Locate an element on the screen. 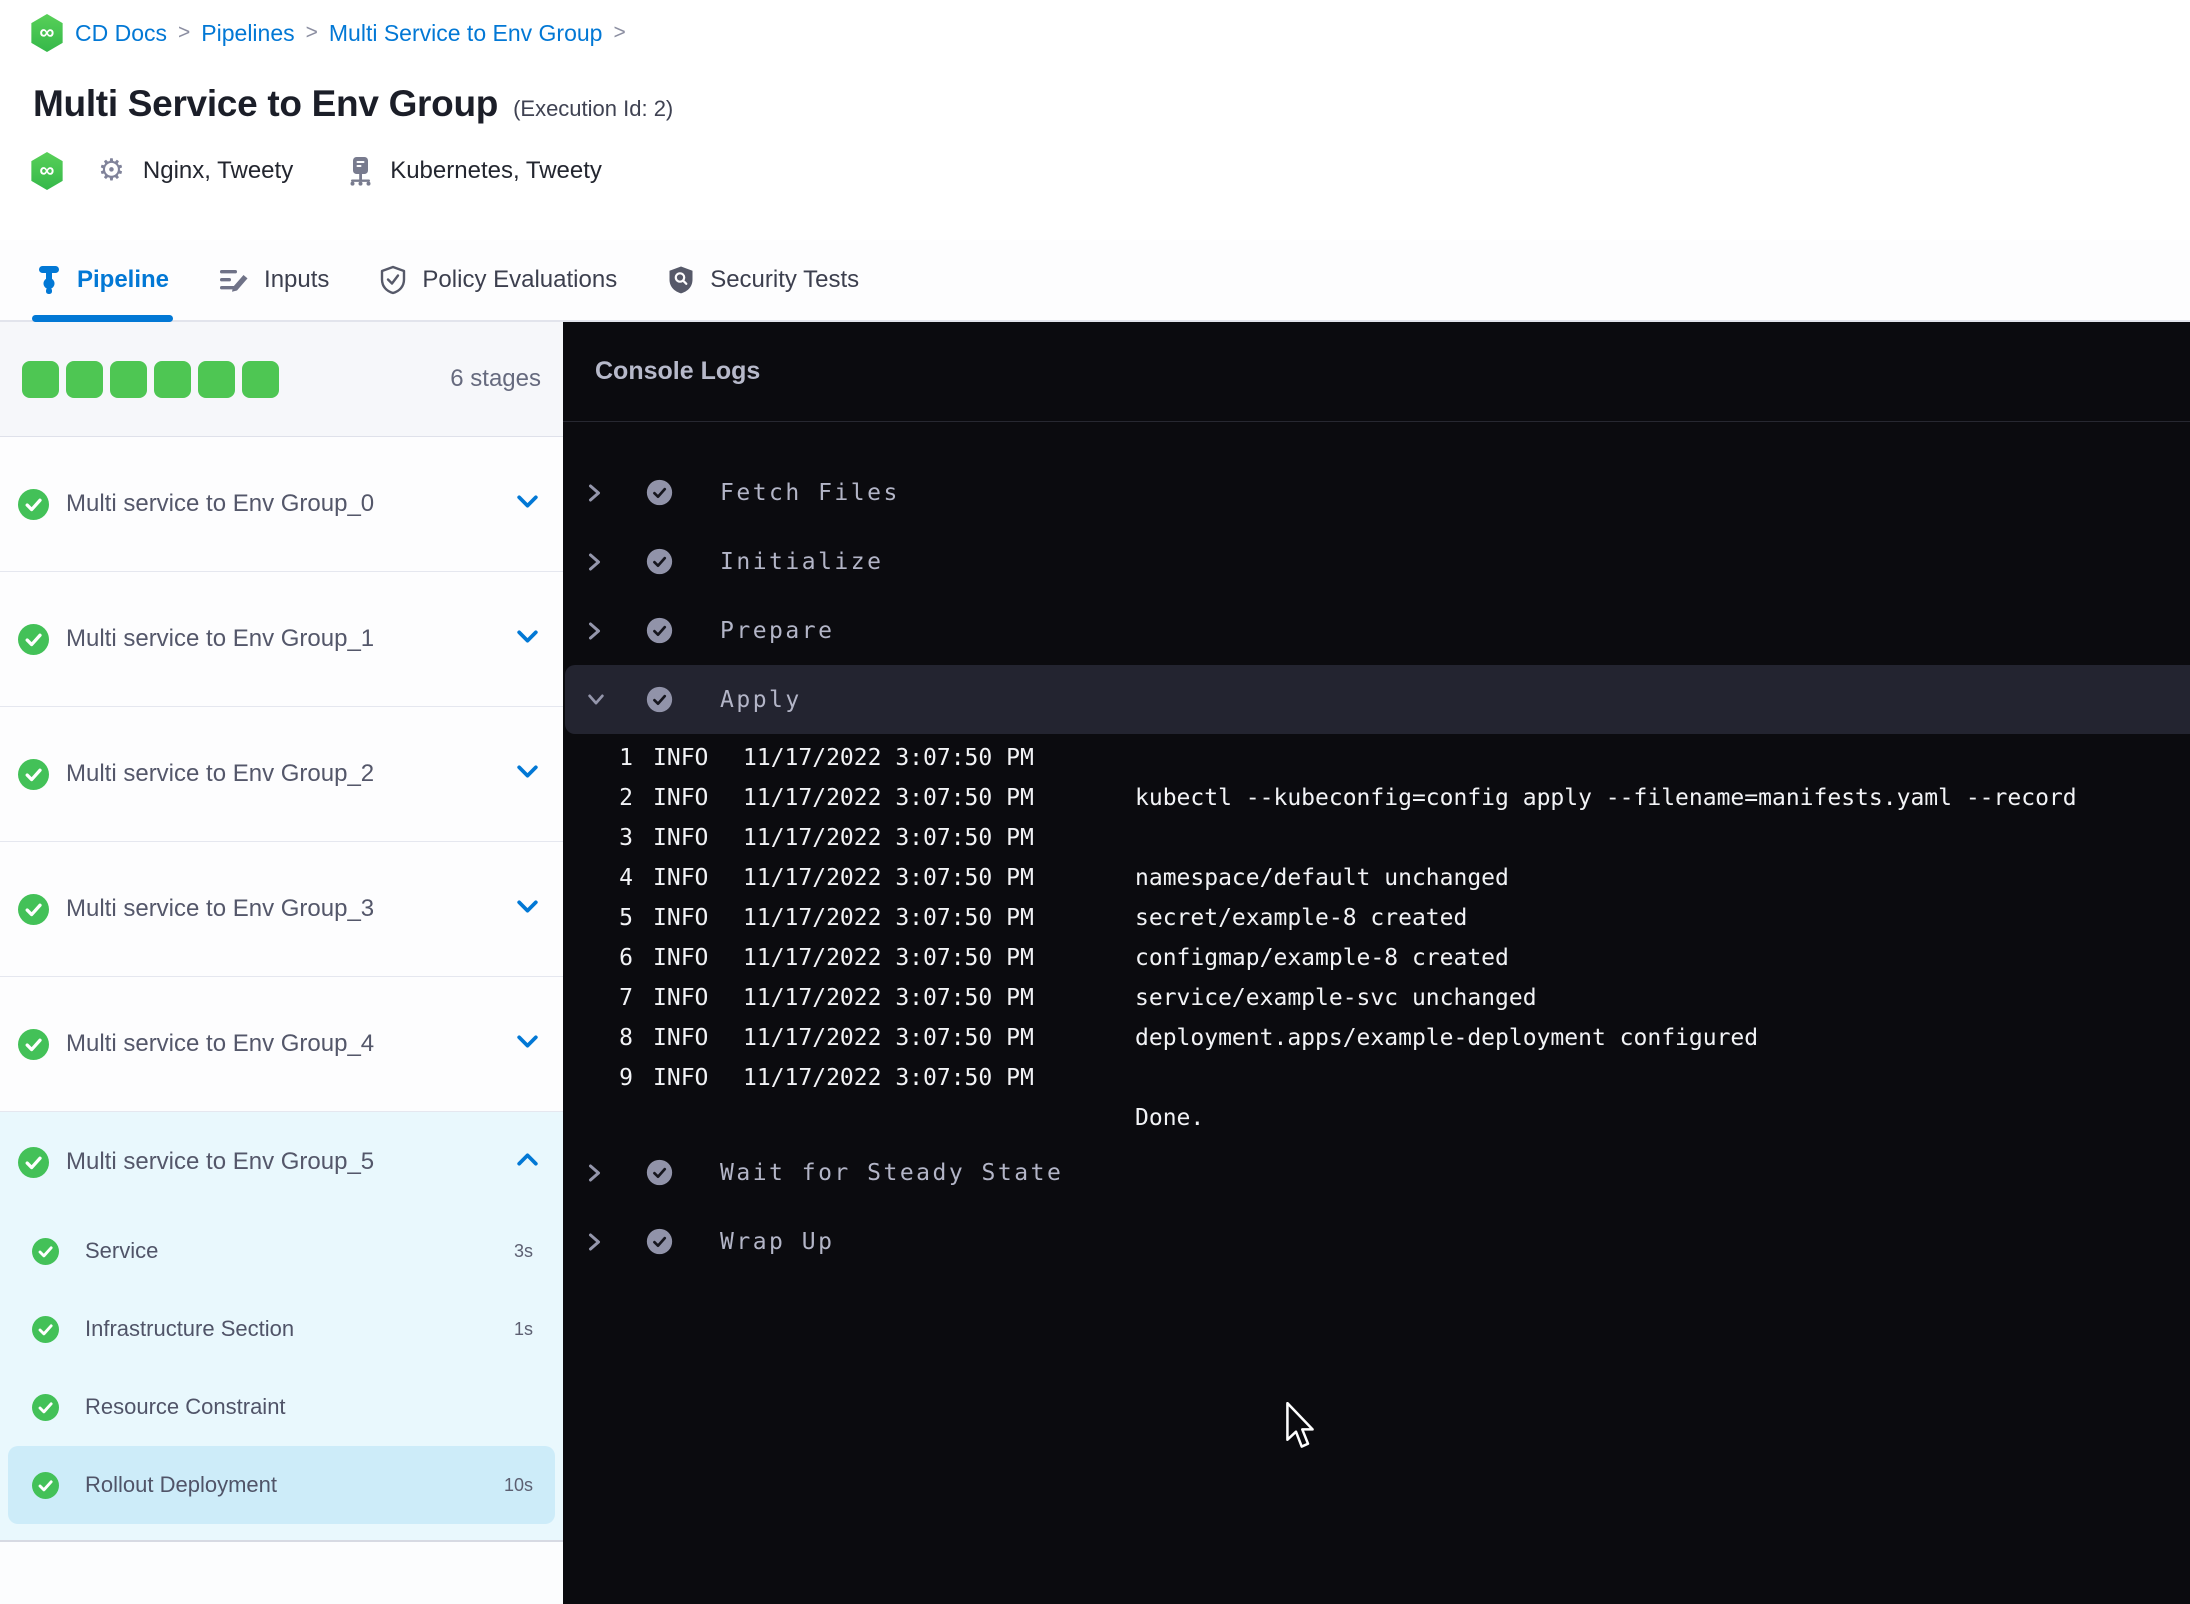 Image resolution: width=2190 pixels, height=1604 pixels. log-message: configmap/example-8 created is located at coordinates (1322, 958).